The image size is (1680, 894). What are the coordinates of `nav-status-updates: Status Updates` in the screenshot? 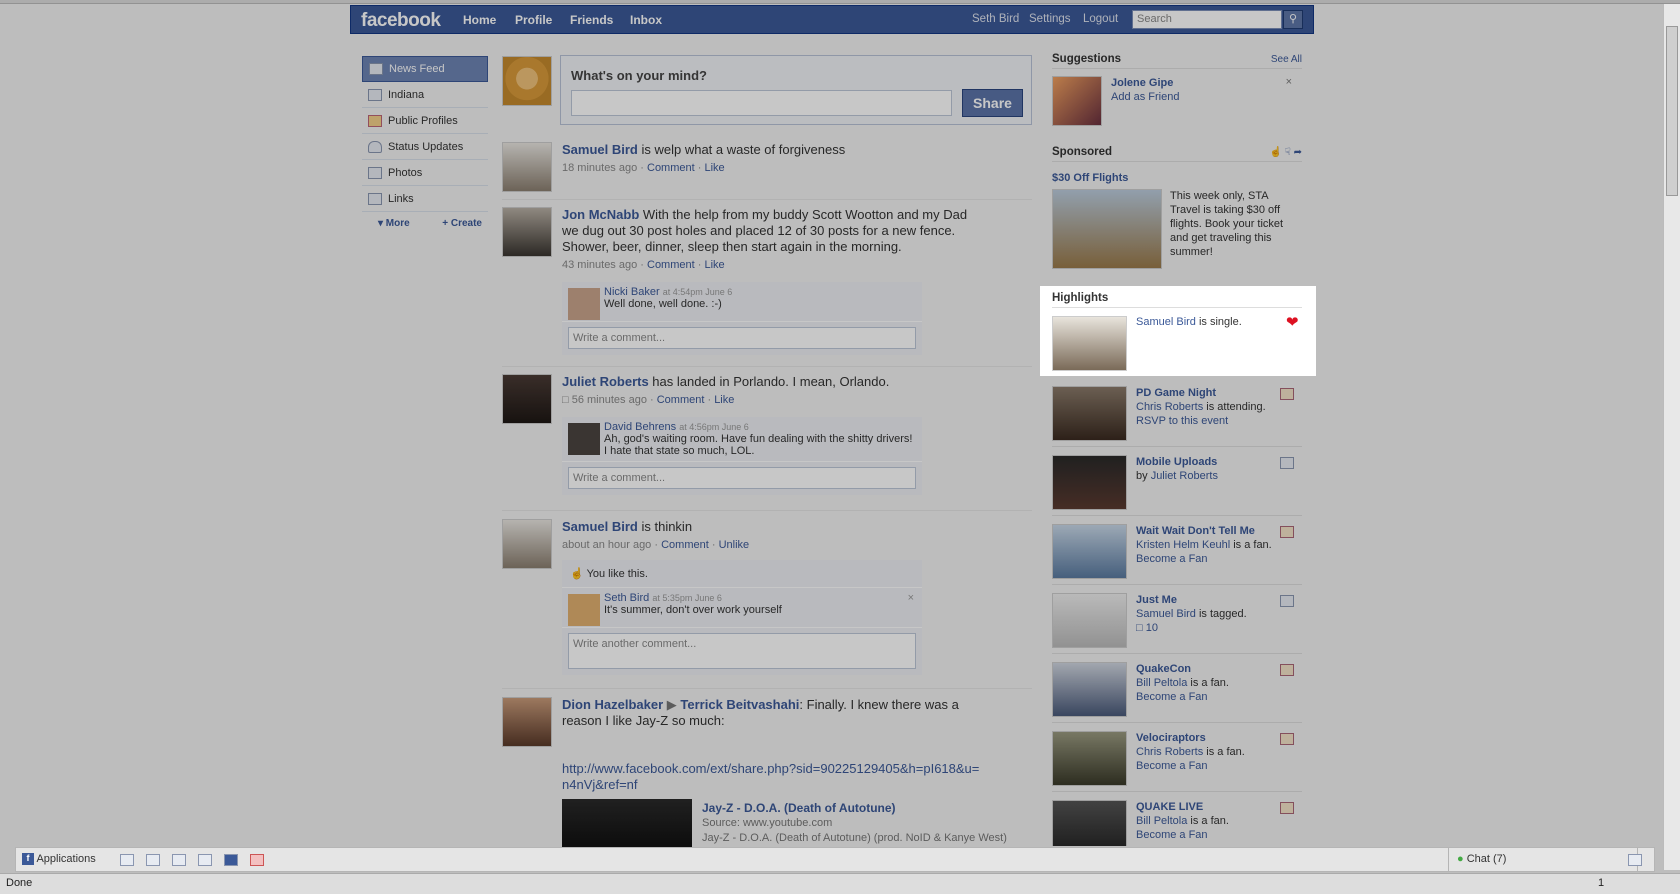 It's located at (425, 147).